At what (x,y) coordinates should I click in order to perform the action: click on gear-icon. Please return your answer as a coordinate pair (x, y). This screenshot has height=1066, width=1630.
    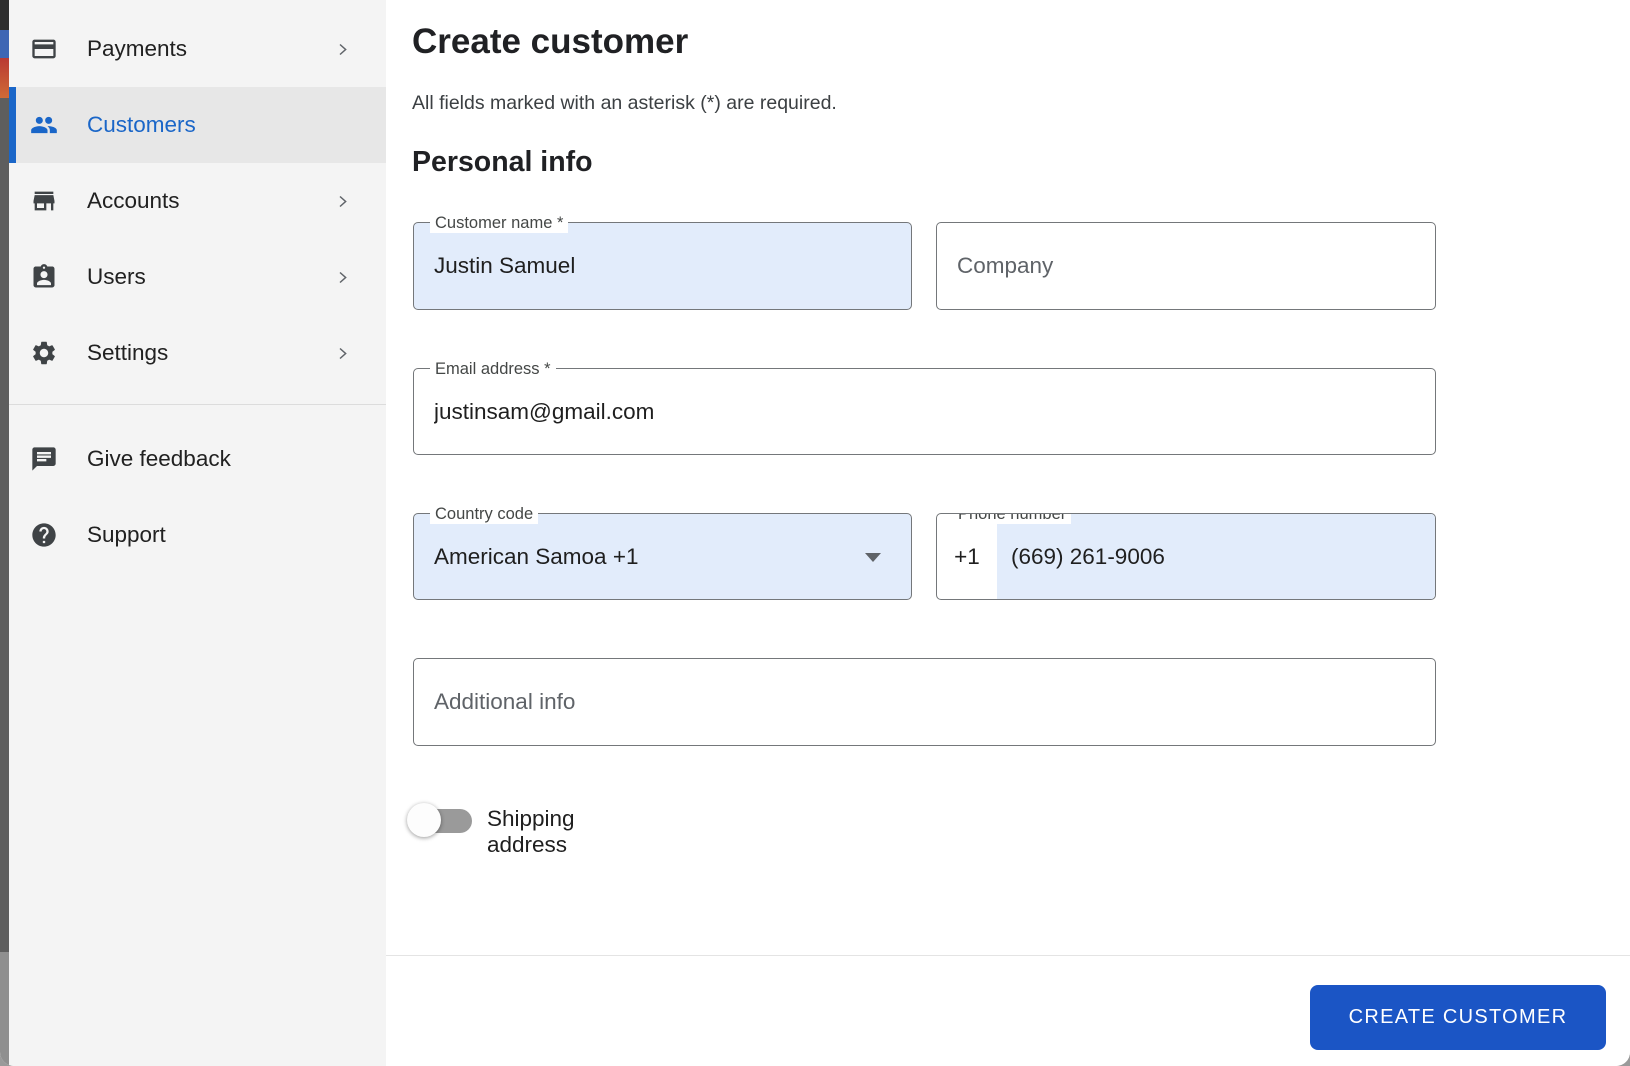
    Looking at the image, I should click on (44, 353).